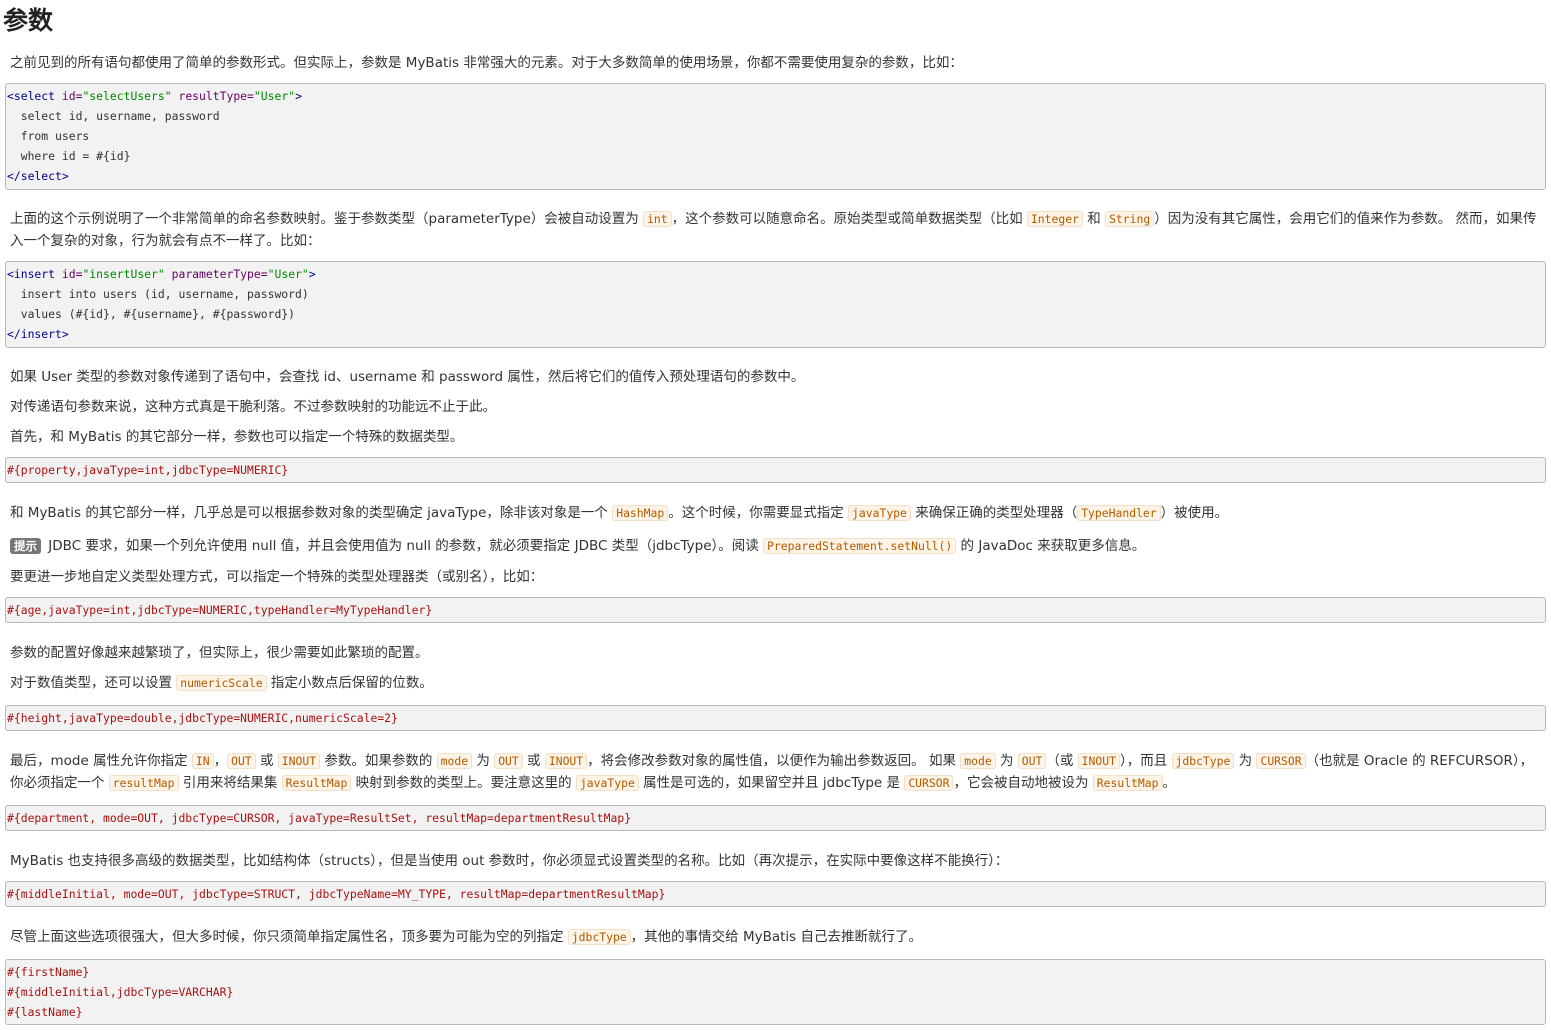 The width and height of the screenshot is (1551, 1030). What do you see at coordinates (38, 176) in the screenshot?
I see `code-line: </select>` at bounding box center [38, 176].